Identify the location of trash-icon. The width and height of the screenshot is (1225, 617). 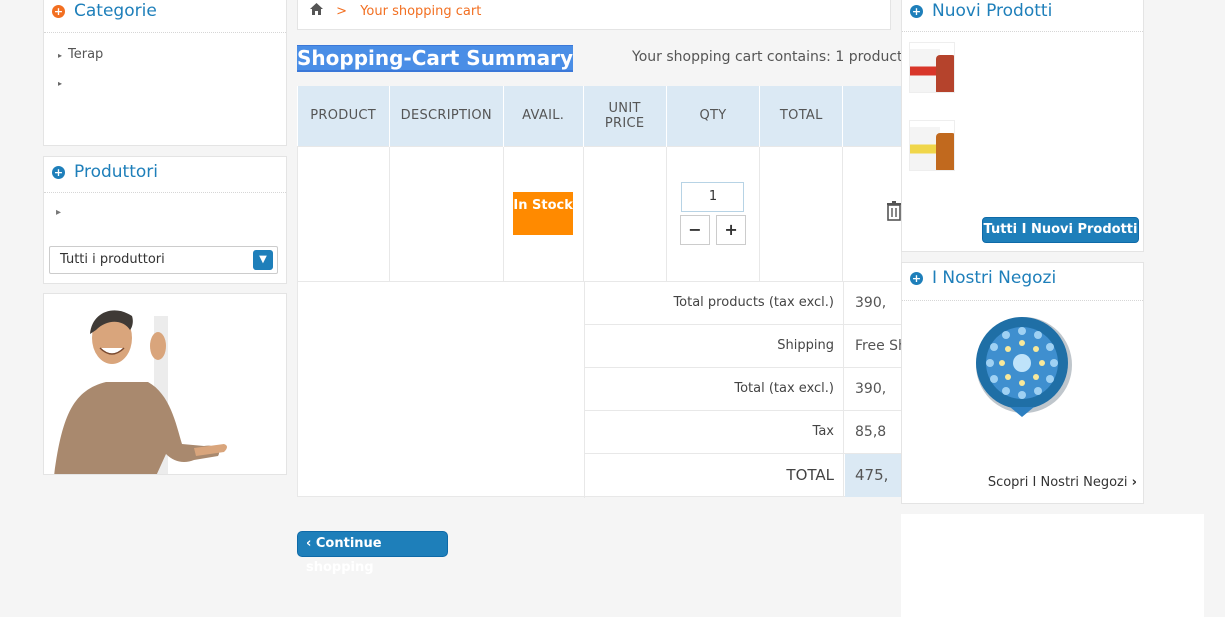
(894, 213).